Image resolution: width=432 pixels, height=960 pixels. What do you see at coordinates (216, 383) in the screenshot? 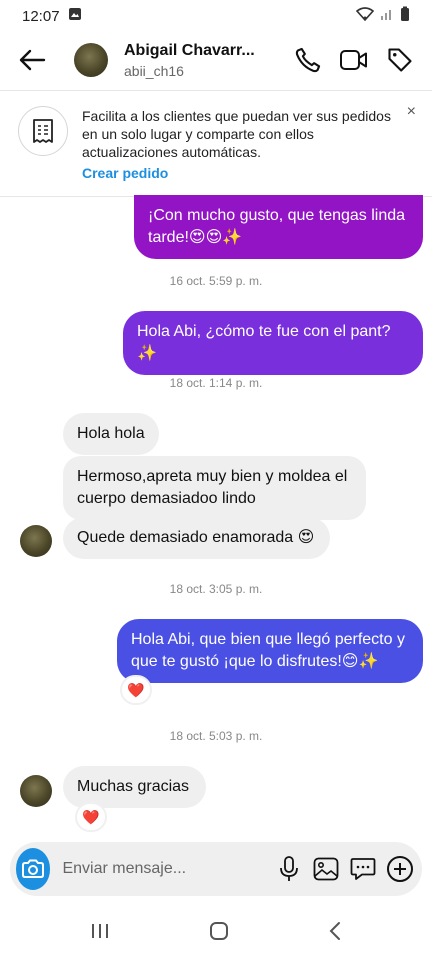
I see `message-timestamp: 18 oct. 1:14 p. m.` at bounding box center [216, 383].